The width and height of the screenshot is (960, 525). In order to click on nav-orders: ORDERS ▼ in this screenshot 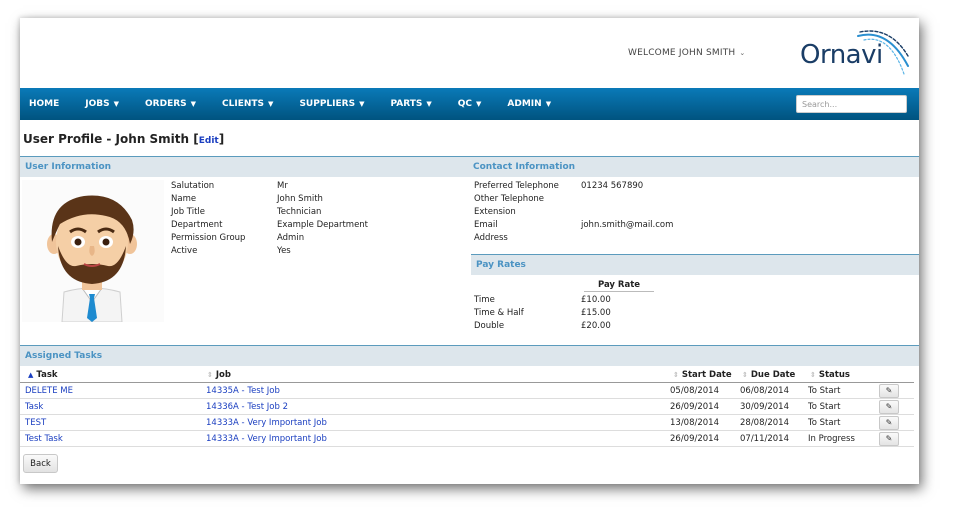, I will do `click(170, 104)`.